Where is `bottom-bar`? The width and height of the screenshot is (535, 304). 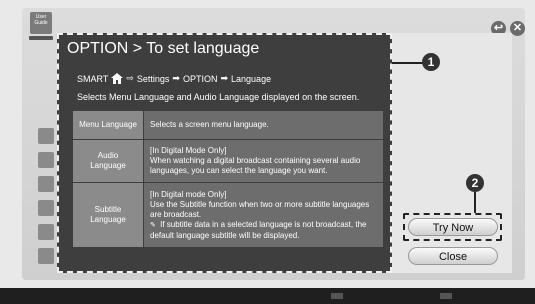
bottom-bar is located at coordinates (267, 296).